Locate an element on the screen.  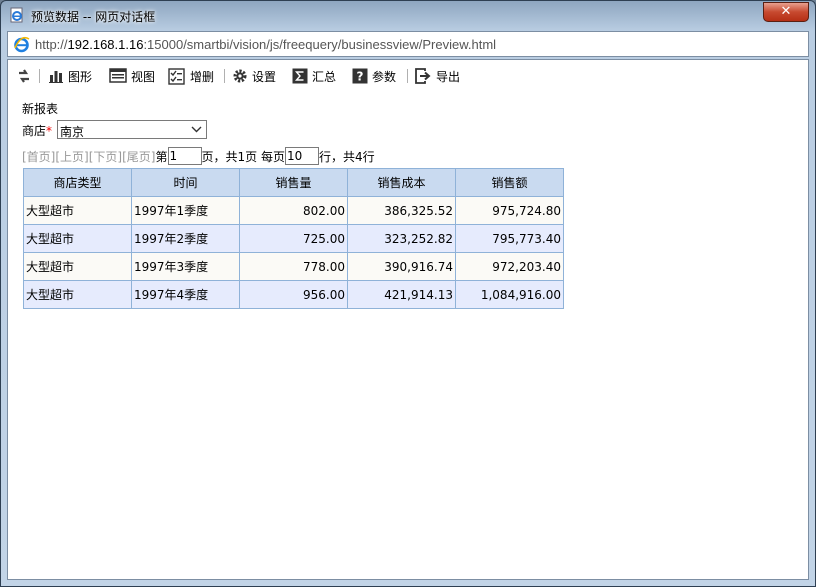
summary-button: 汇总 is located at coordinates (314, 76).